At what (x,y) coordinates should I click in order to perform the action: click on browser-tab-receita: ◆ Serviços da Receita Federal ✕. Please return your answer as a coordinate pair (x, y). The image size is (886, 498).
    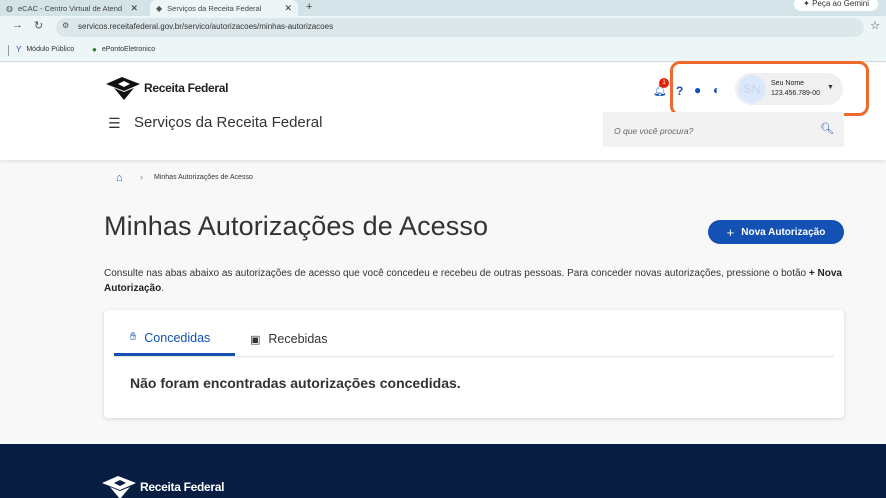
    Looking at the image, I should click on (224, 8).